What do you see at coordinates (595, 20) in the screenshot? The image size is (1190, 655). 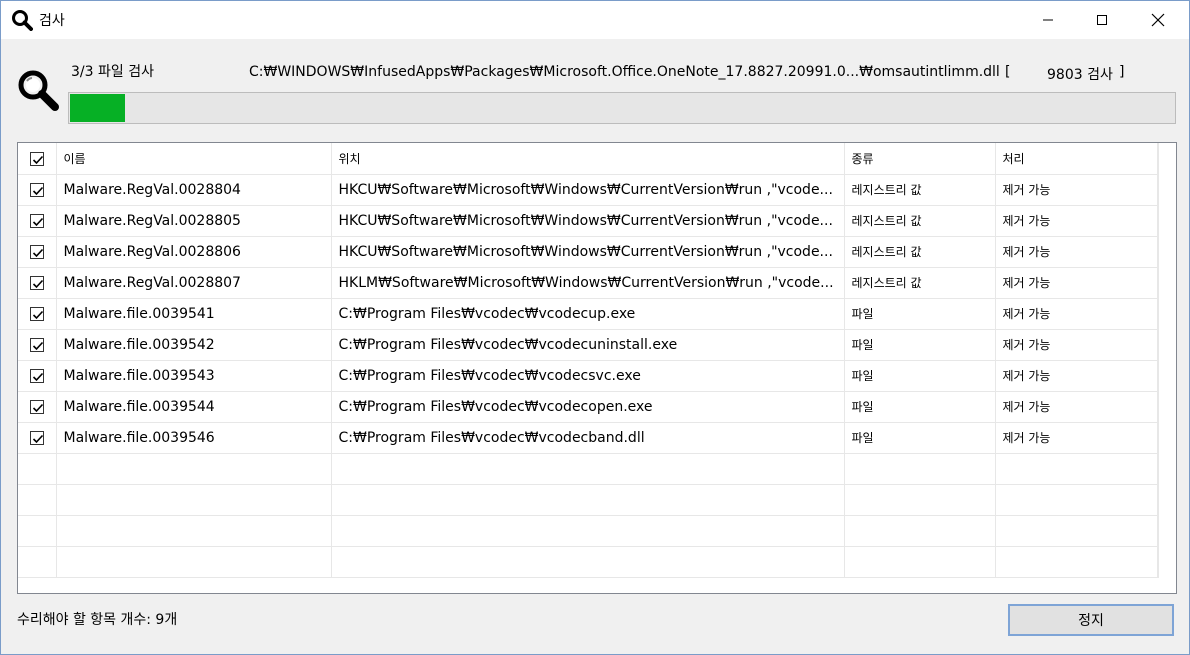 I see `title-bar: 검사` at bounding box center [595, 20].